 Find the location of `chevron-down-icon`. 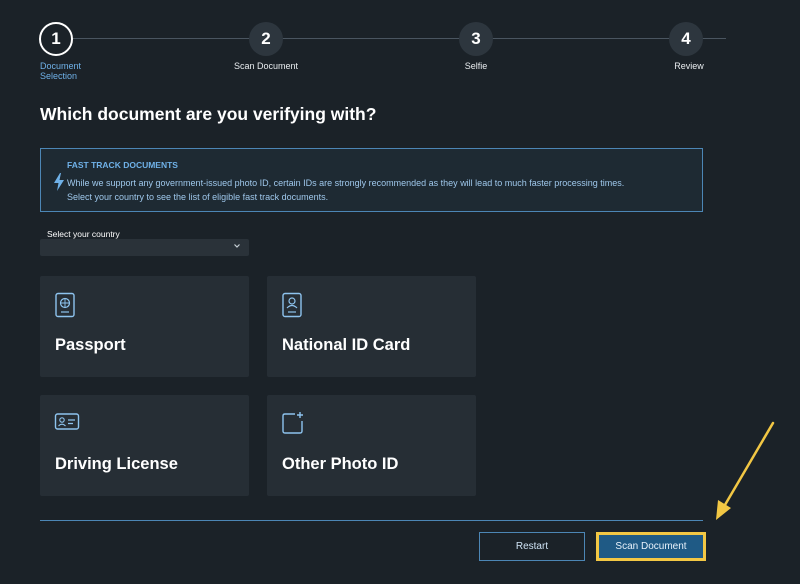

chevron-down-icon is located at coordinates (237, 246).